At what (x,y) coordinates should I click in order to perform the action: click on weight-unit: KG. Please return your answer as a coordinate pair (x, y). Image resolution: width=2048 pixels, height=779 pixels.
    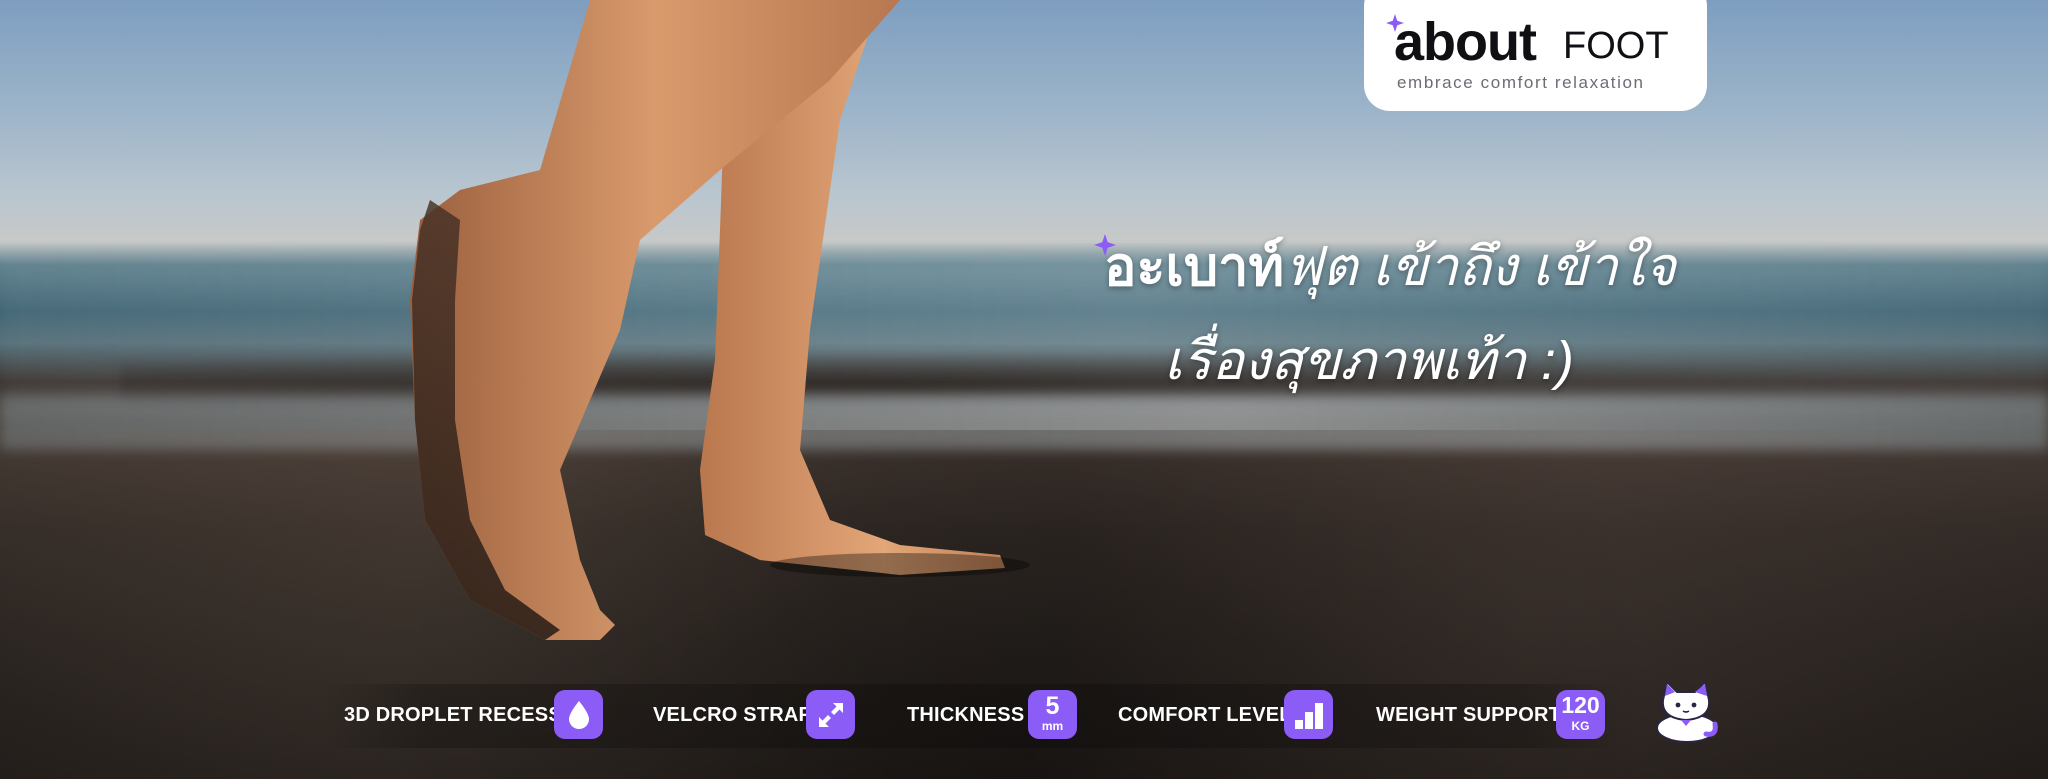
    Looking at the image, I should click on (1580, 726).